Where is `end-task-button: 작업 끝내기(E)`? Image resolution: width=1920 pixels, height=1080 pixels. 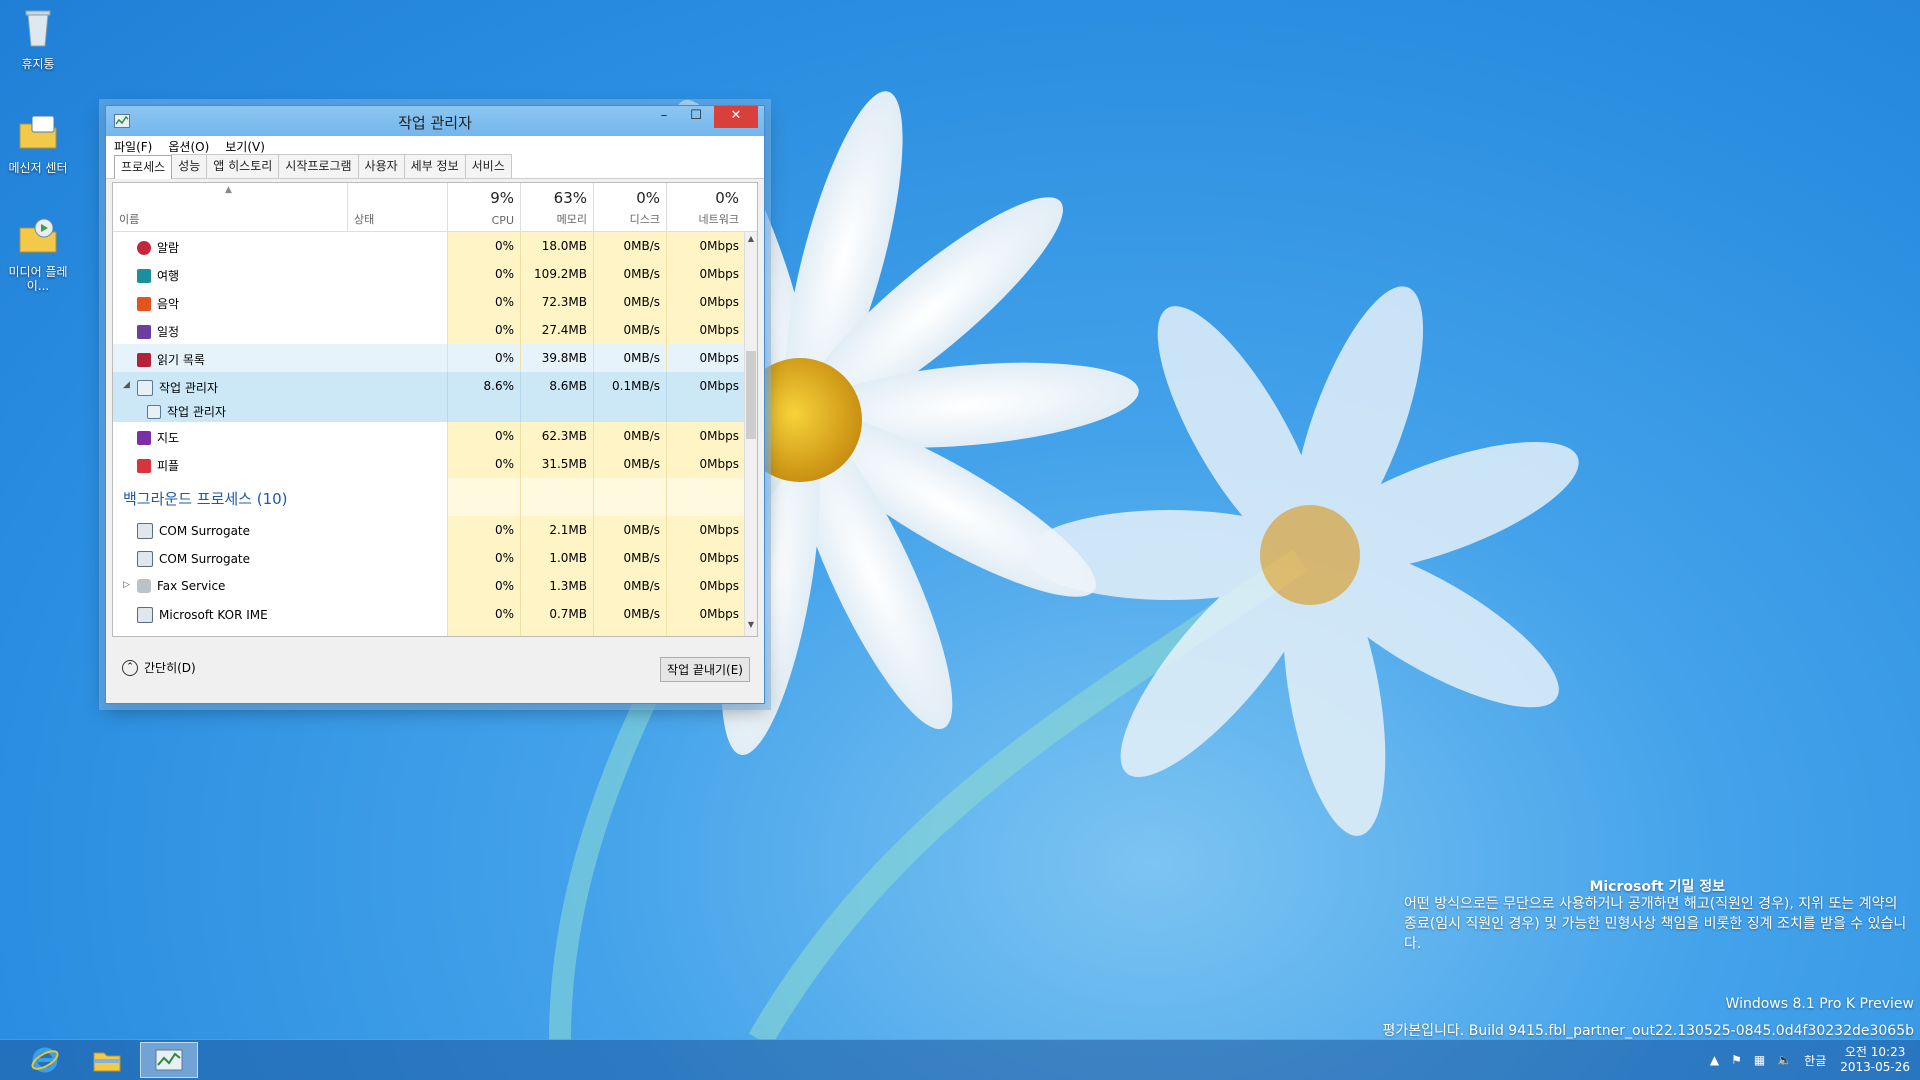 end-task-button: 작업 끝내기(E) is located at coordinates (705, 669).